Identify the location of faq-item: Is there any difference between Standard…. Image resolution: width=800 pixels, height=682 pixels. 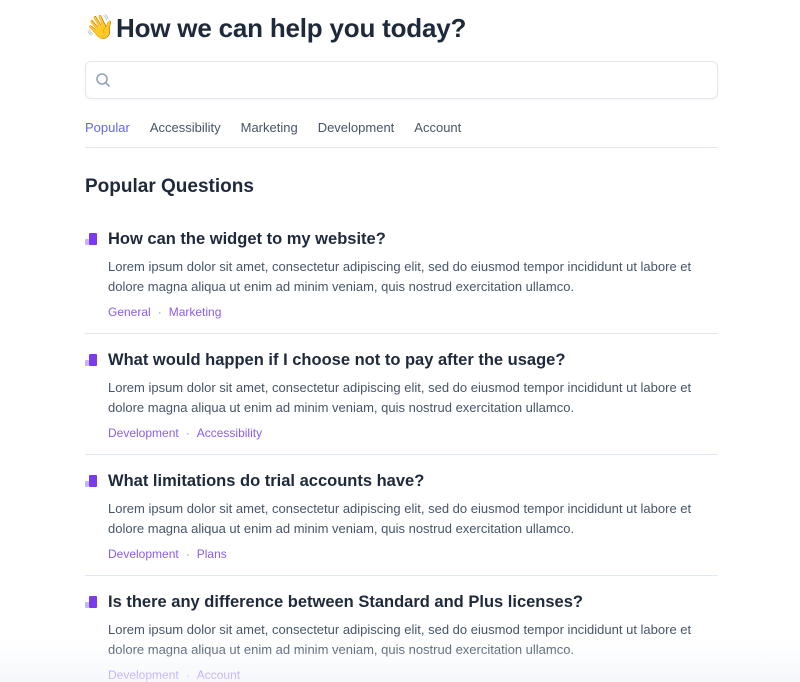
(401, 636).